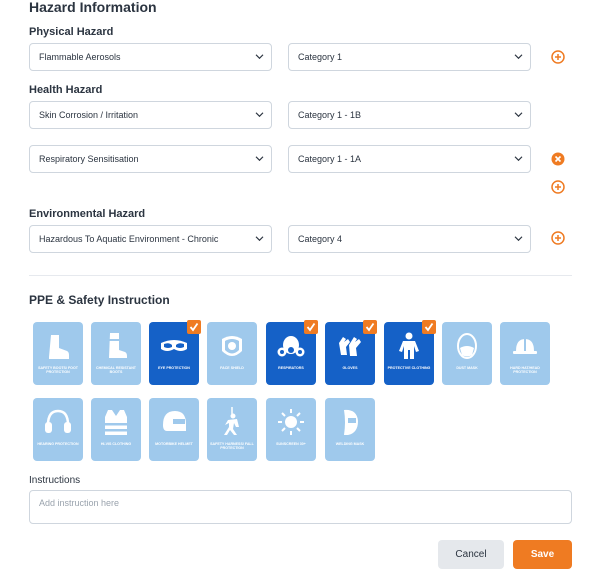  I want to click on ppe-tile-label: Respirators, so click(291, 368).